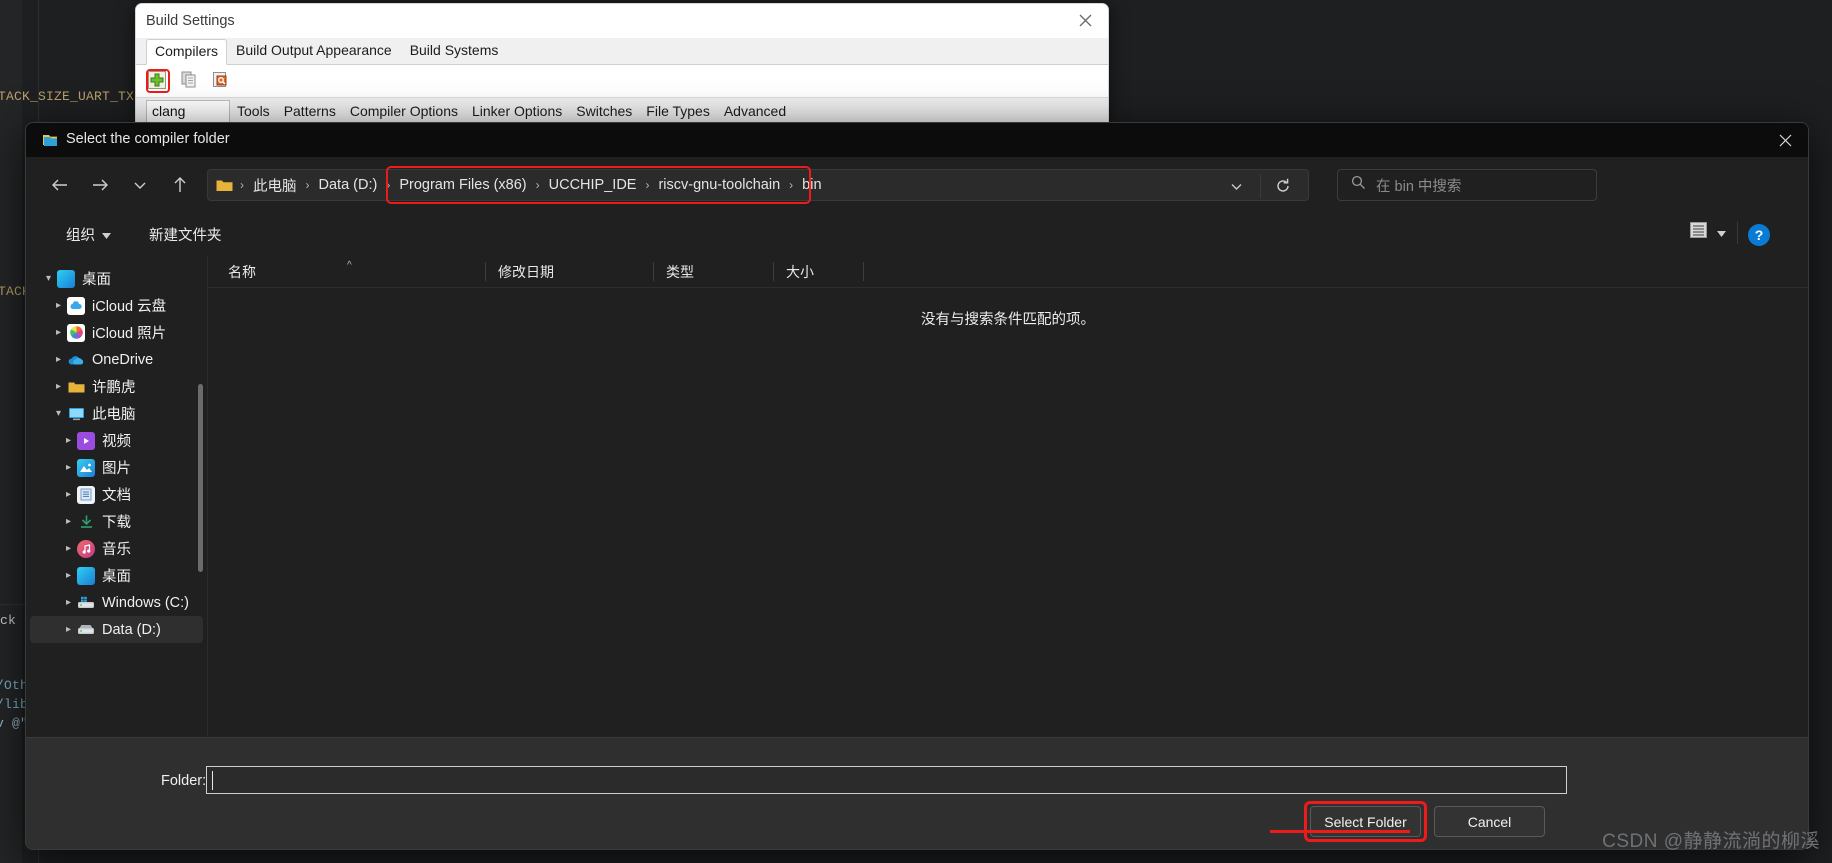  I want to click on sidebar-item-label: 视频, so click(116, 442).